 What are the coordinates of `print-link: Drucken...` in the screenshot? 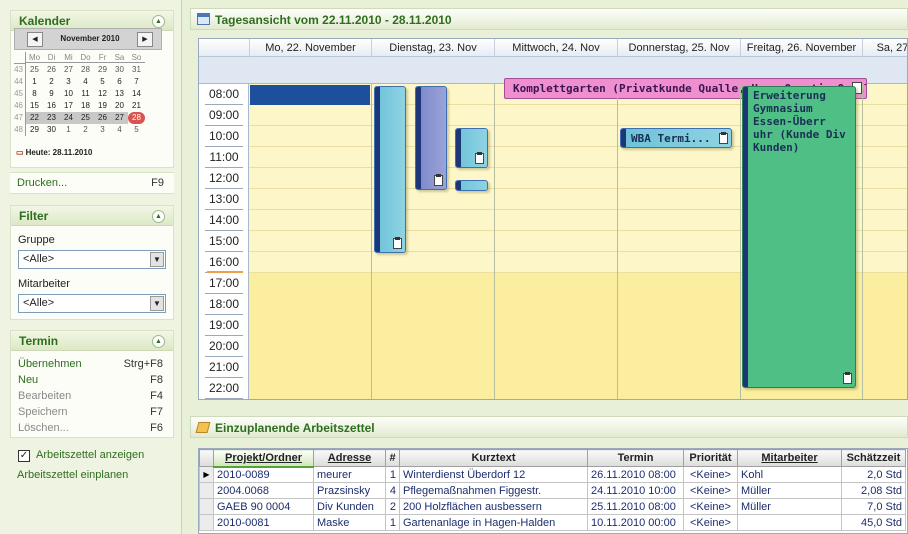 It's located at (42, 183).